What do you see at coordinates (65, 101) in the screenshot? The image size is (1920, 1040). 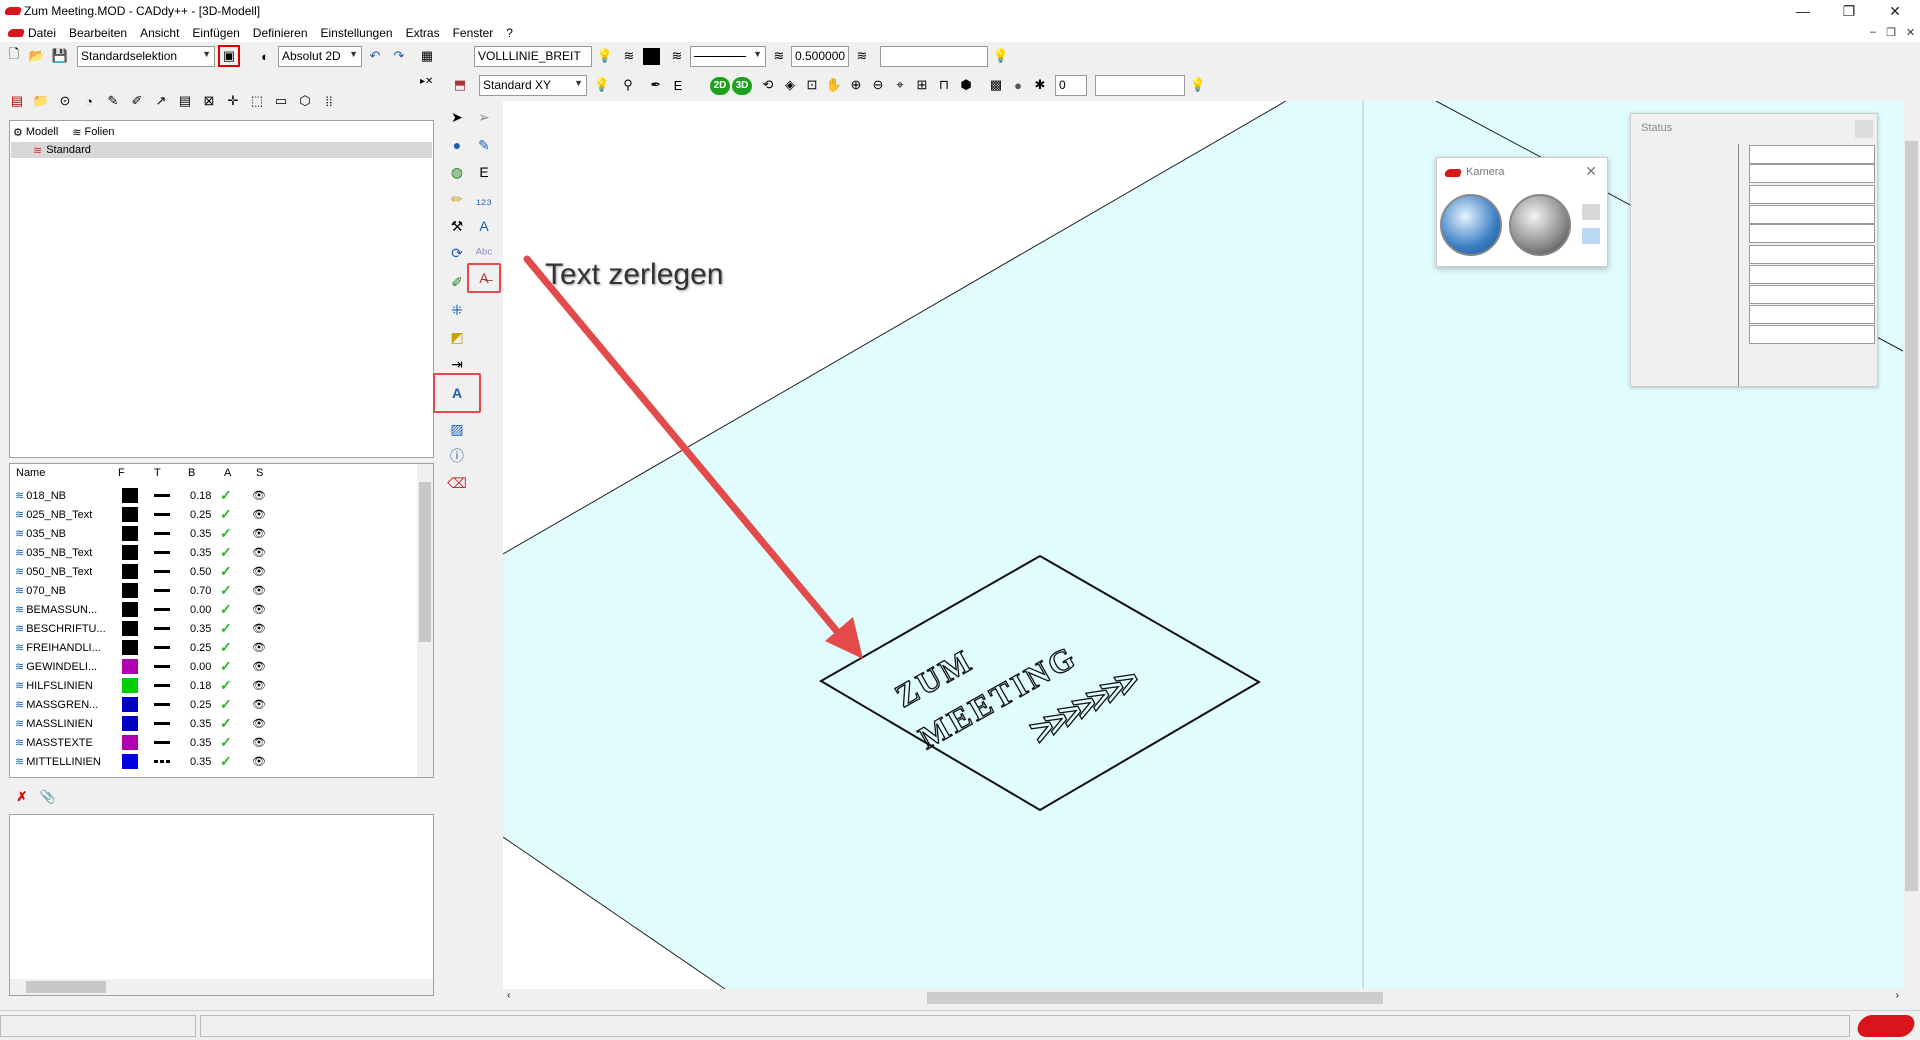 I see `layer-search-icon: ⊙` at bounding box center [65, 101].